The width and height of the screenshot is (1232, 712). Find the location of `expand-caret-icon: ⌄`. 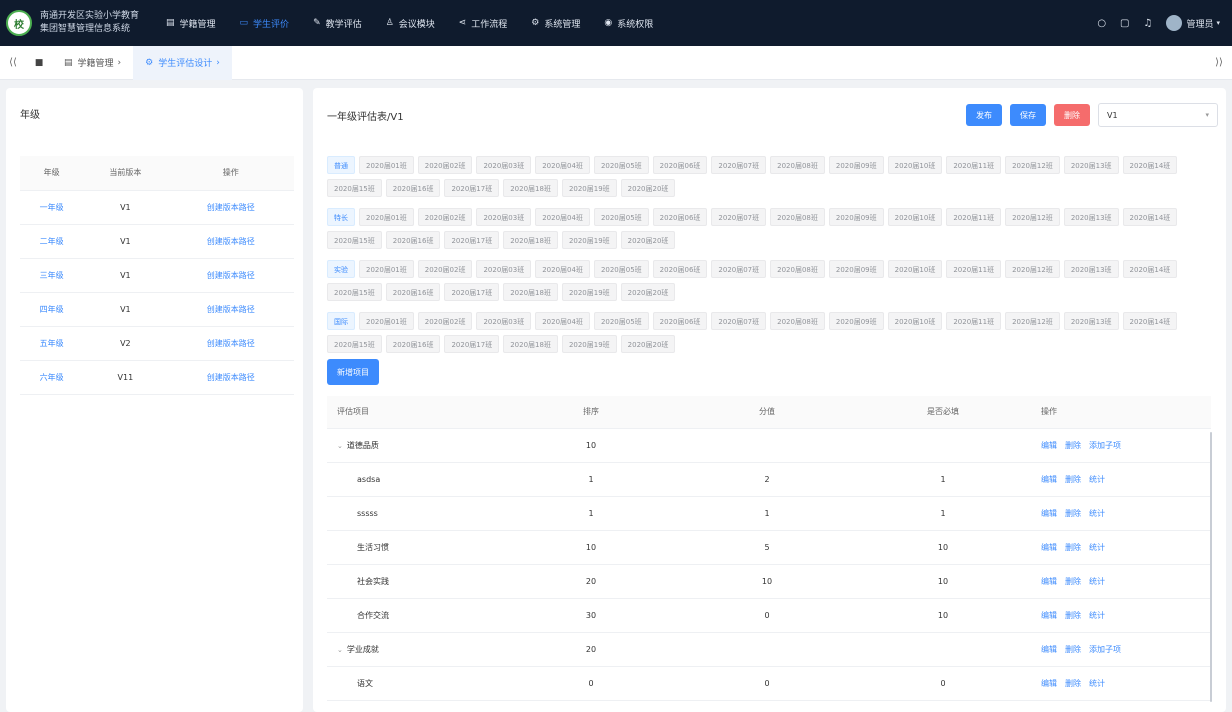

expand-caret-icon: ⌄ is located at coordinates (340, 446).